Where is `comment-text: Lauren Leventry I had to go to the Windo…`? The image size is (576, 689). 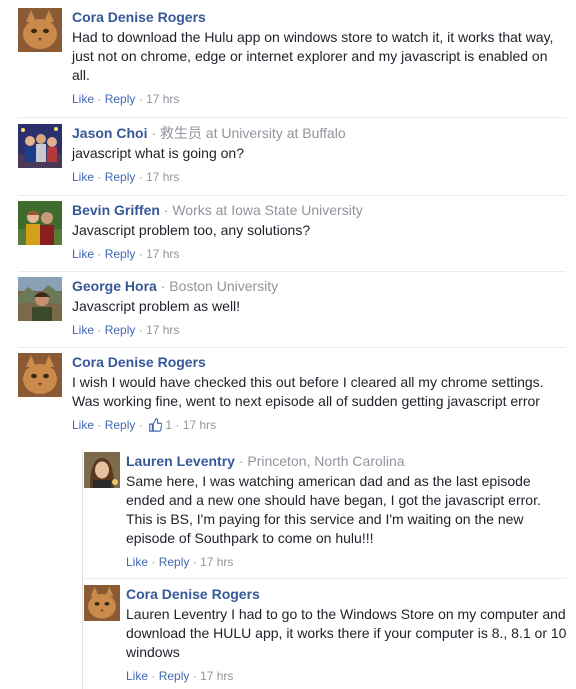
comment-text: Lauren Leventry I had to go to the Windo… is located at coordinates (346, 633).